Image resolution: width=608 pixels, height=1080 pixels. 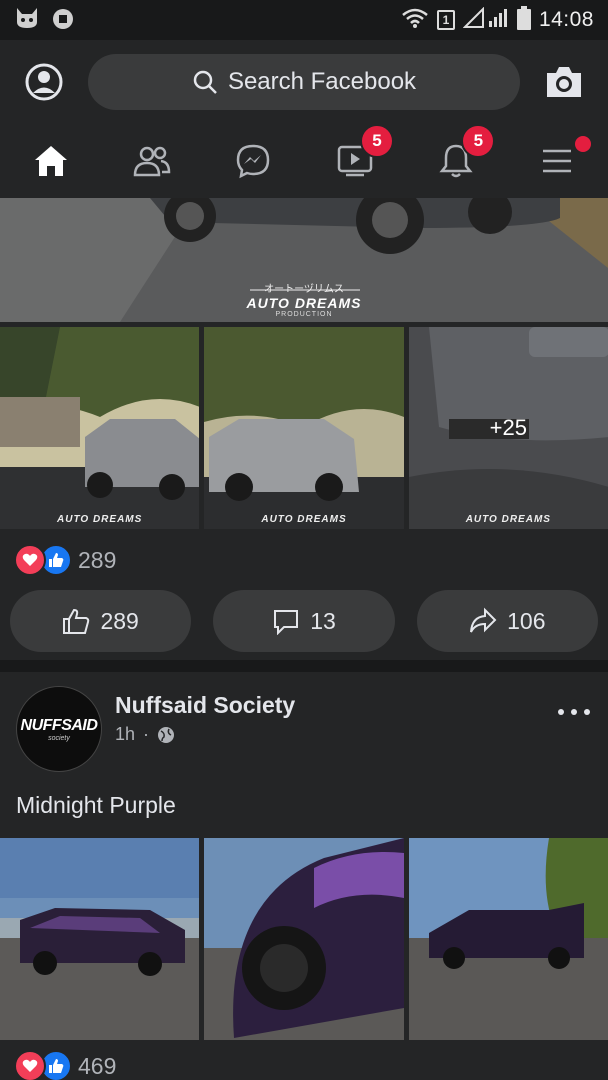 I want to click on tab-home, so click(x=50, y=161).